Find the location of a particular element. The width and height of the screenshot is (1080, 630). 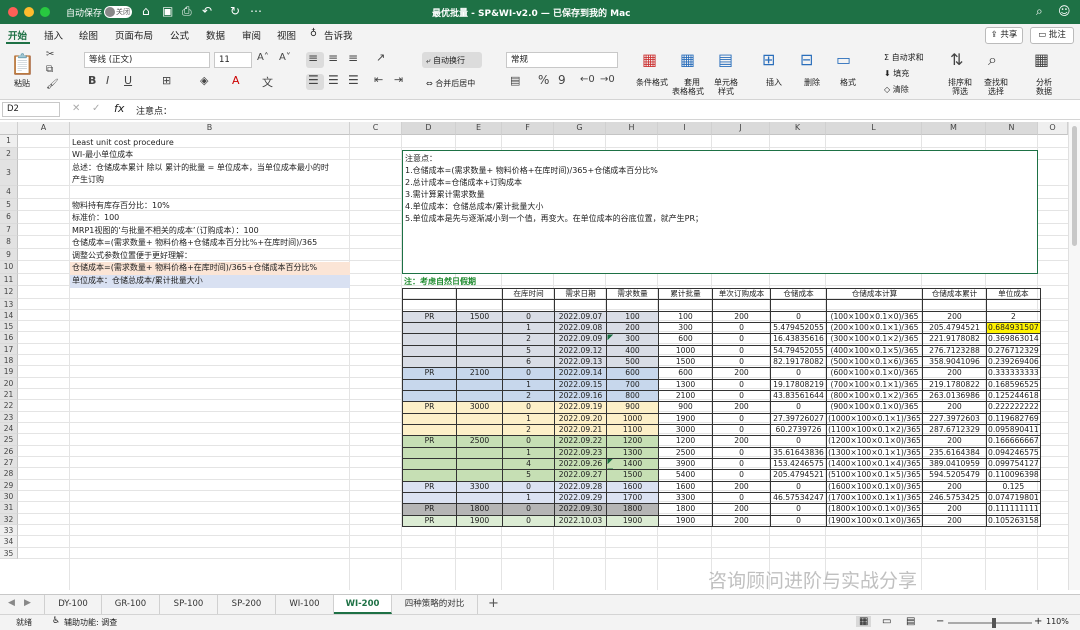

col-header-b: B is located at coordinates (210, 128).